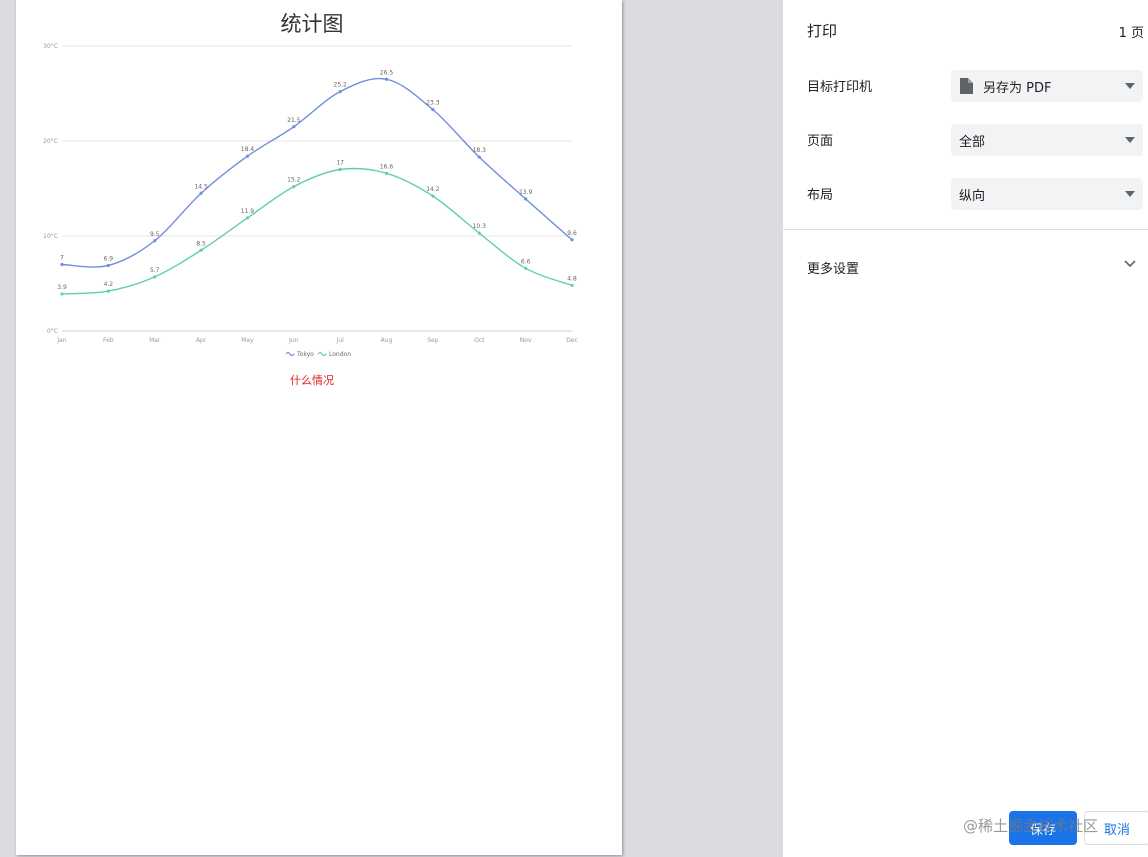 This screenshot has height=857, width=1148. What do you see at coordinates (108, 340) in the screenshot?
I see `x-tick-label: Feb` at bounding box center [108, 340].